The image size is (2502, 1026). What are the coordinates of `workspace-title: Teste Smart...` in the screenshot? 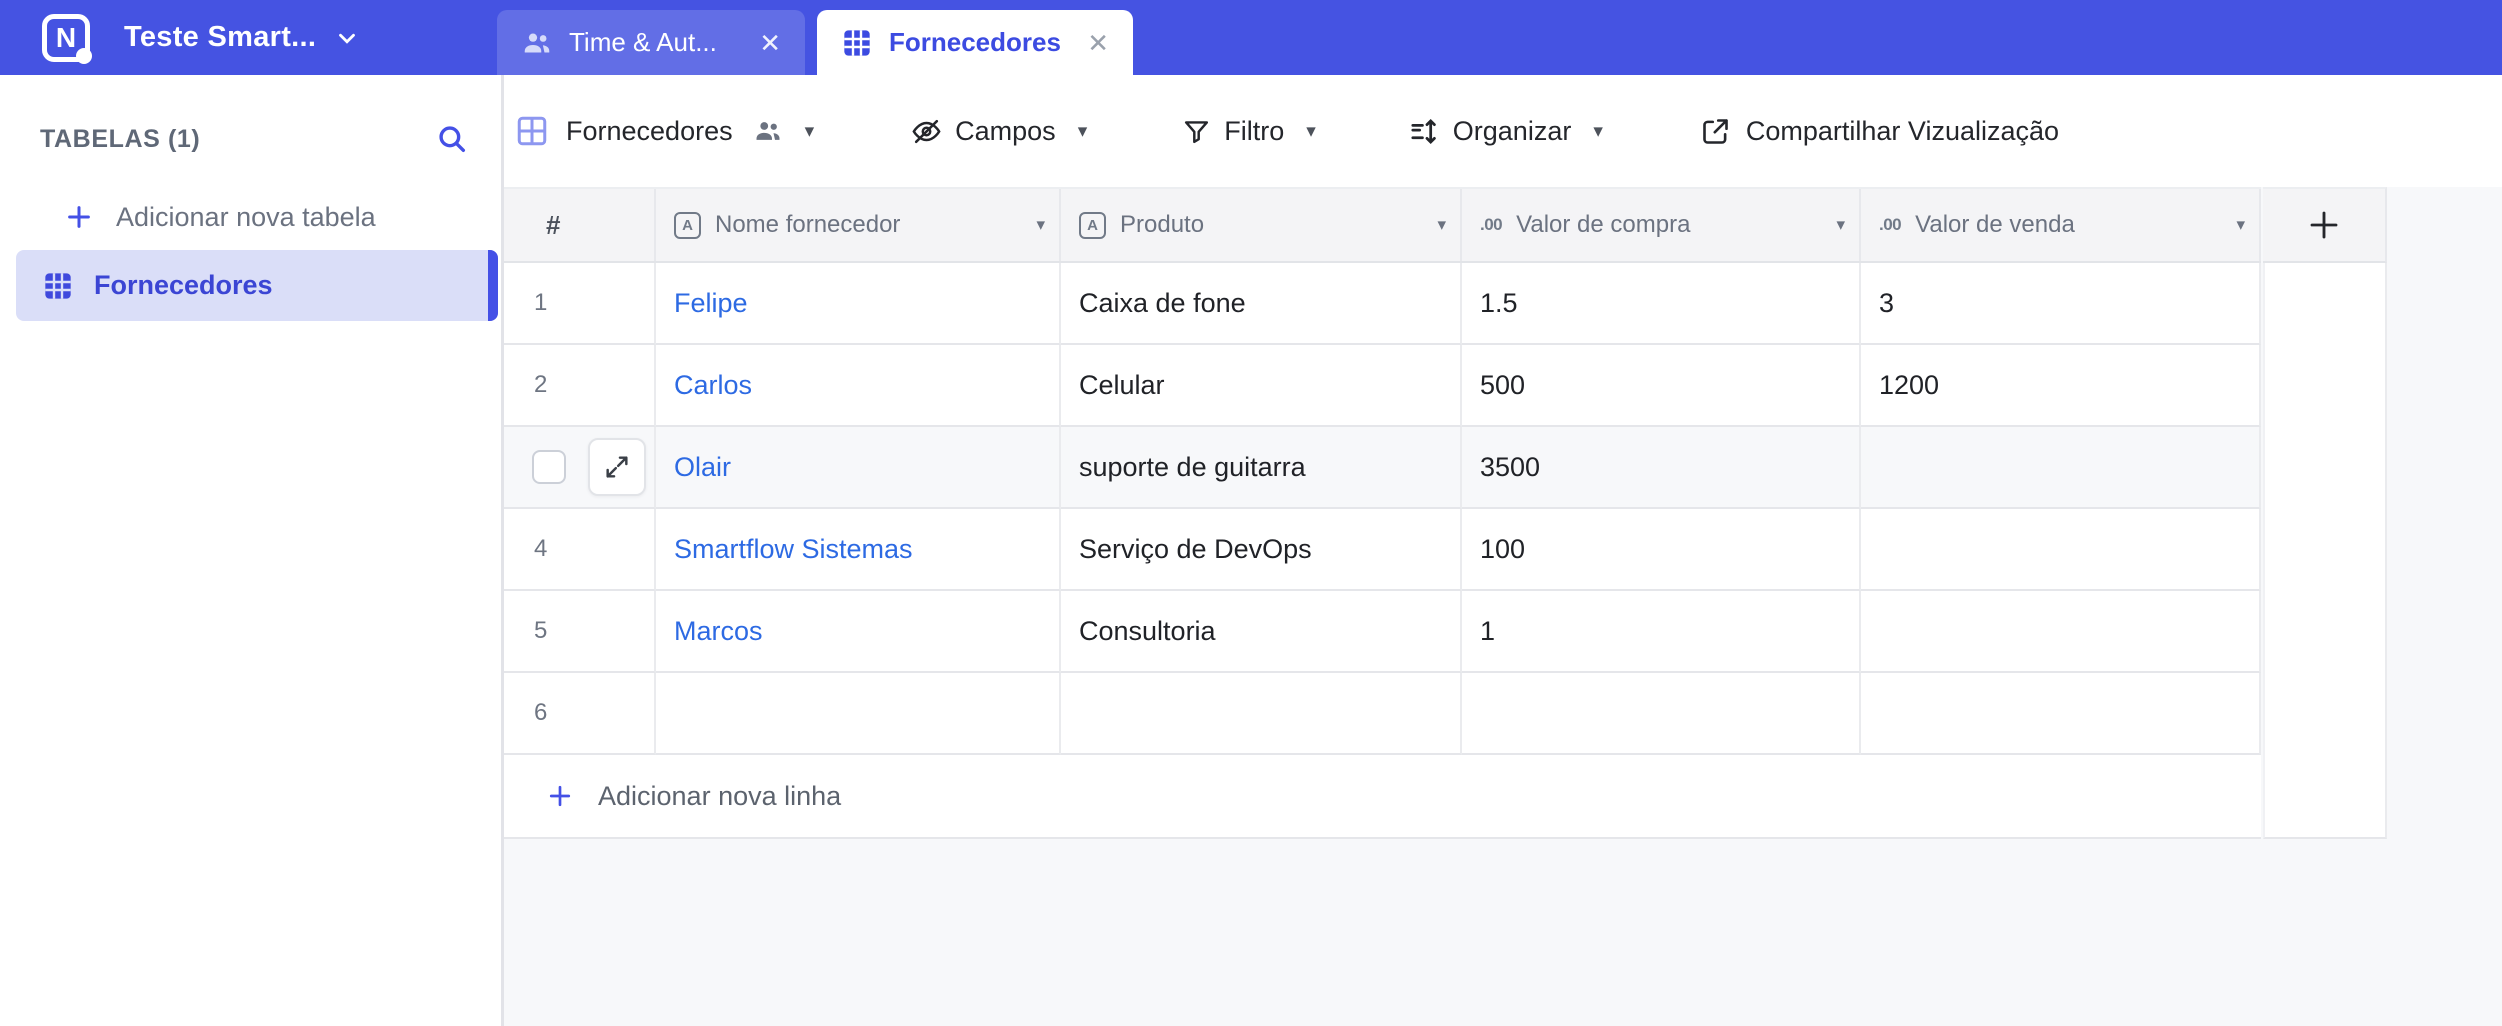 It's located at (220, 37).